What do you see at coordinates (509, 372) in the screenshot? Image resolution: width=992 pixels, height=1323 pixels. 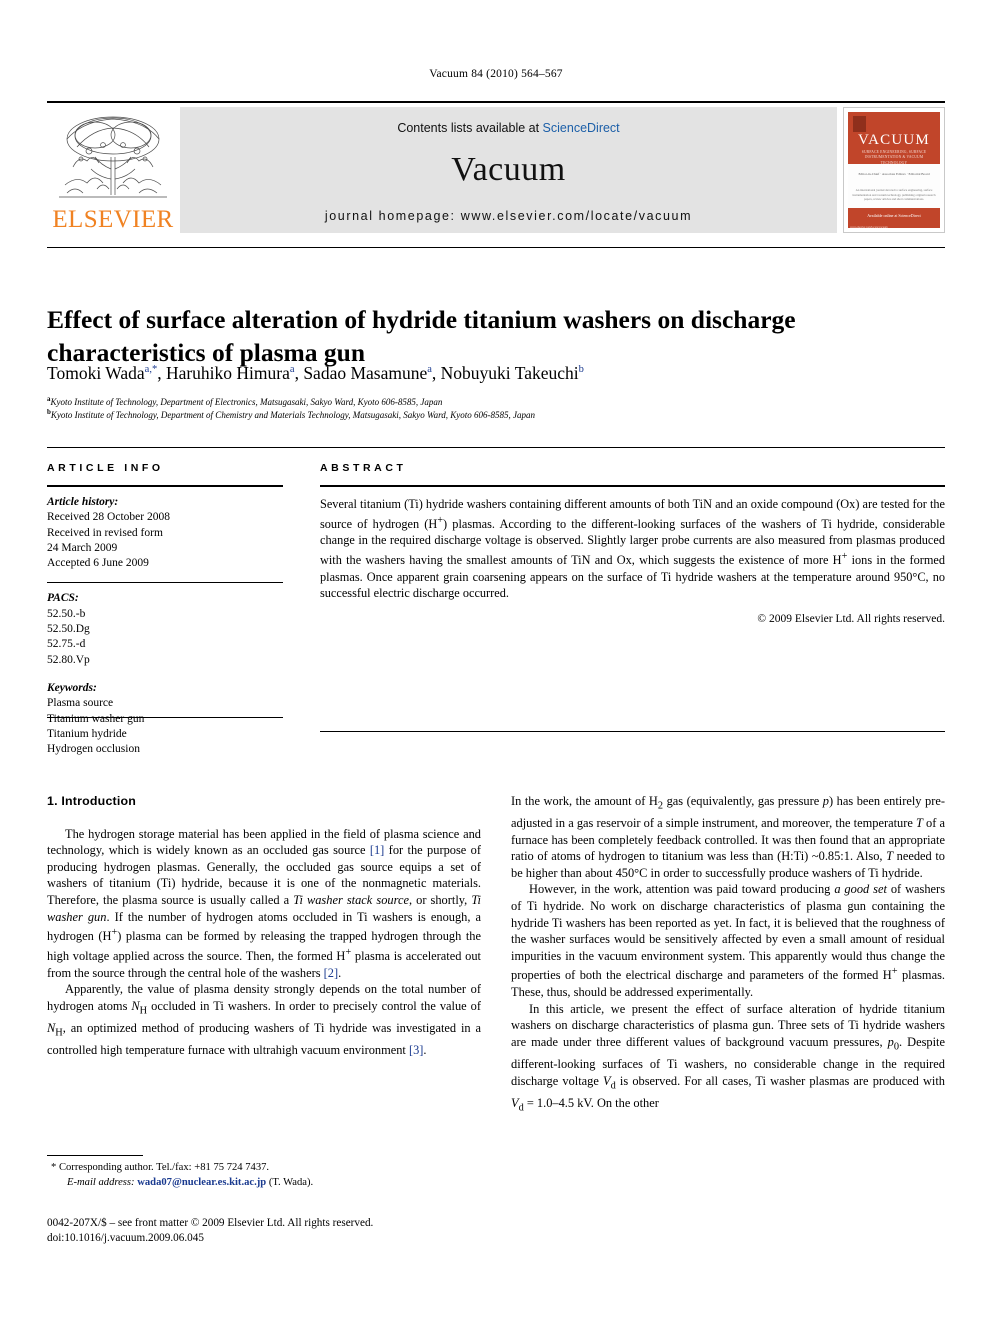 I see `author-4-name: Nobuyuki Takeuchi` at bounding box center [509, 372].